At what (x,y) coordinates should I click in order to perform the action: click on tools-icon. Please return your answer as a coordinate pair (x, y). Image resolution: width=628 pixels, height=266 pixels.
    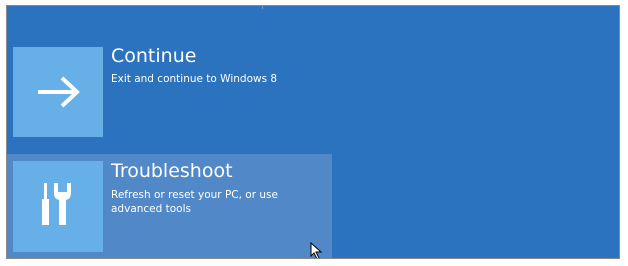
    Looking at the image, I should click on (56, 204).